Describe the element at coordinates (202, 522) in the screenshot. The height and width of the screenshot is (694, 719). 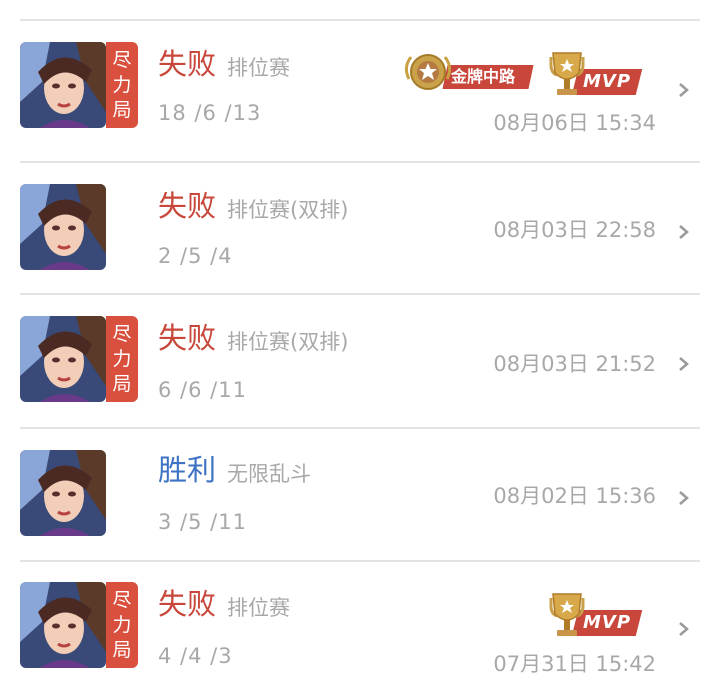
I see `kda: 3 /5 /11` at that location.